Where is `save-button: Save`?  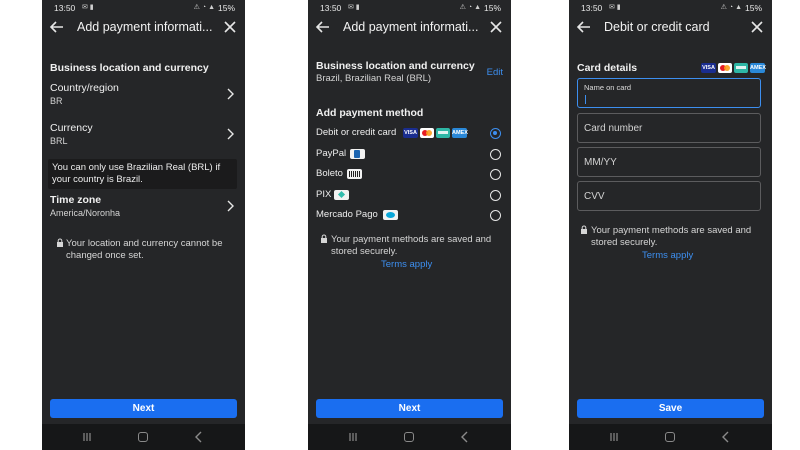
save-button: Save is located at coordinates (670, 408).